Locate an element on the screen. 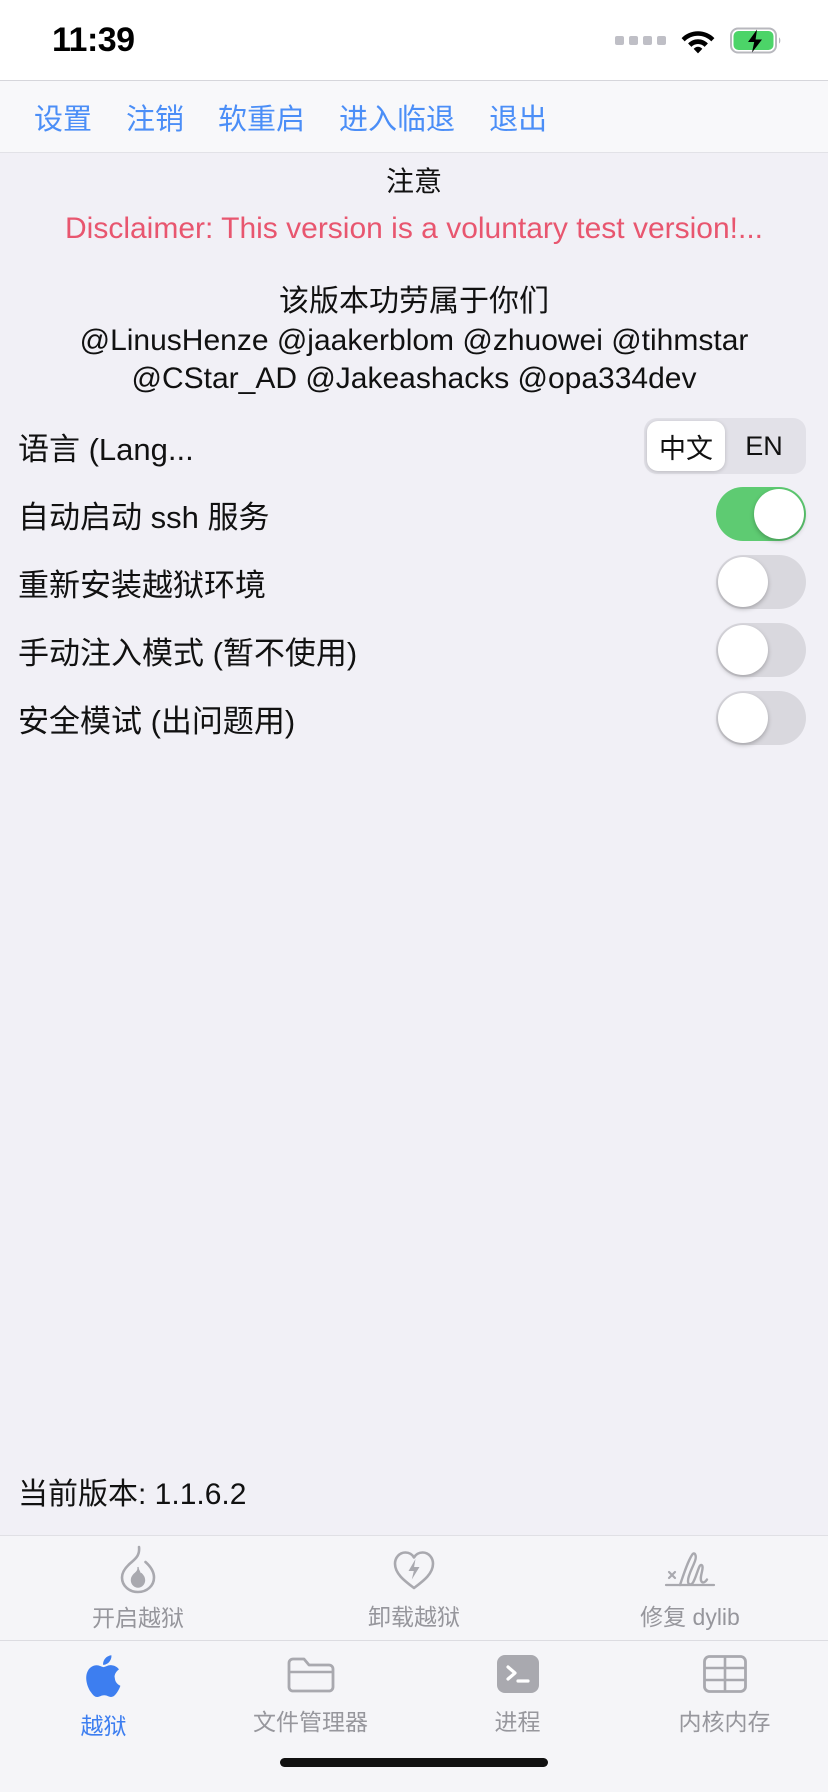 The height and width of the screenshot is (1792, 828). logout-button: 注销 is located at coordinates (155, 117).